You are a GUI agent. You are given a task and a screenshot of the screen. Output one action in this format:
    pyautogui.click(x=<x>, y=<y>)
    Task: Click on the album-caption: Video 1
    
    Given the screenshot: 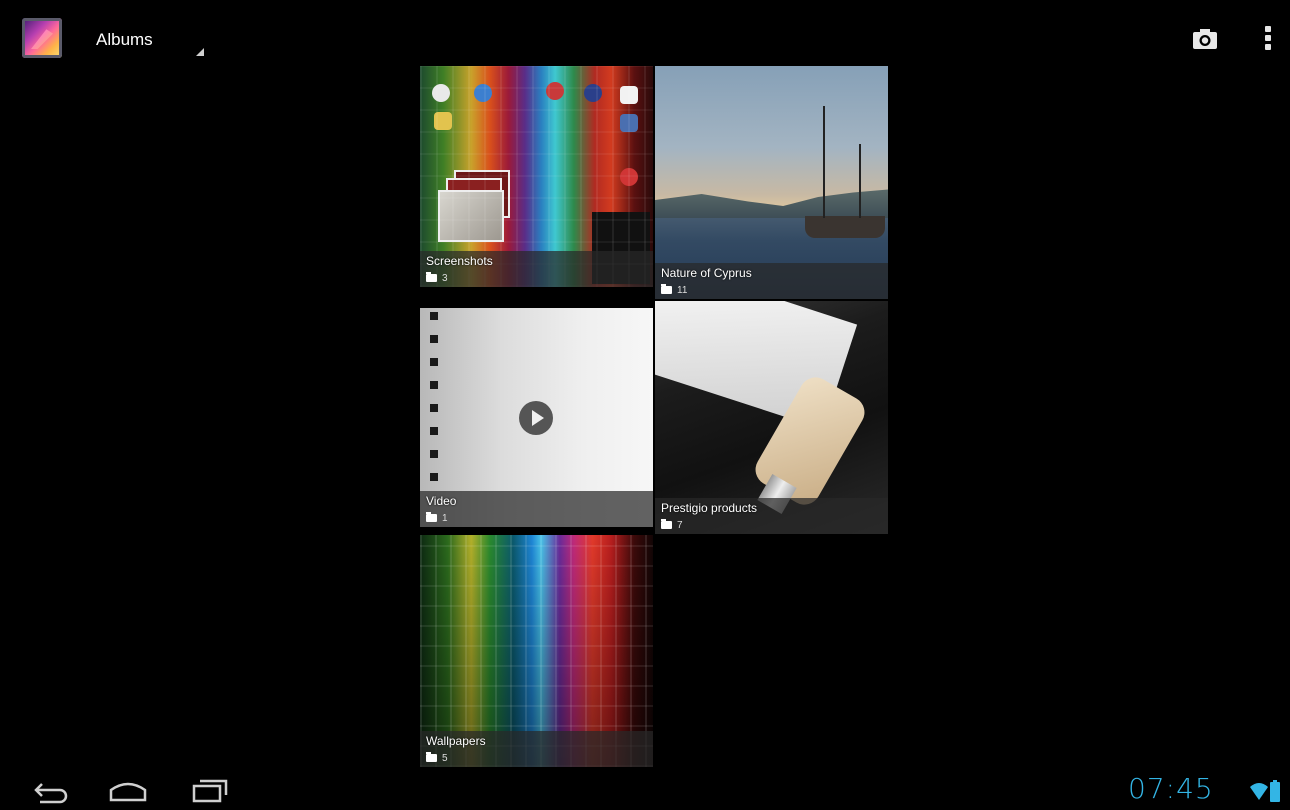 What is the action you would take?
    pyautogui.click(x=536, y=509)
    